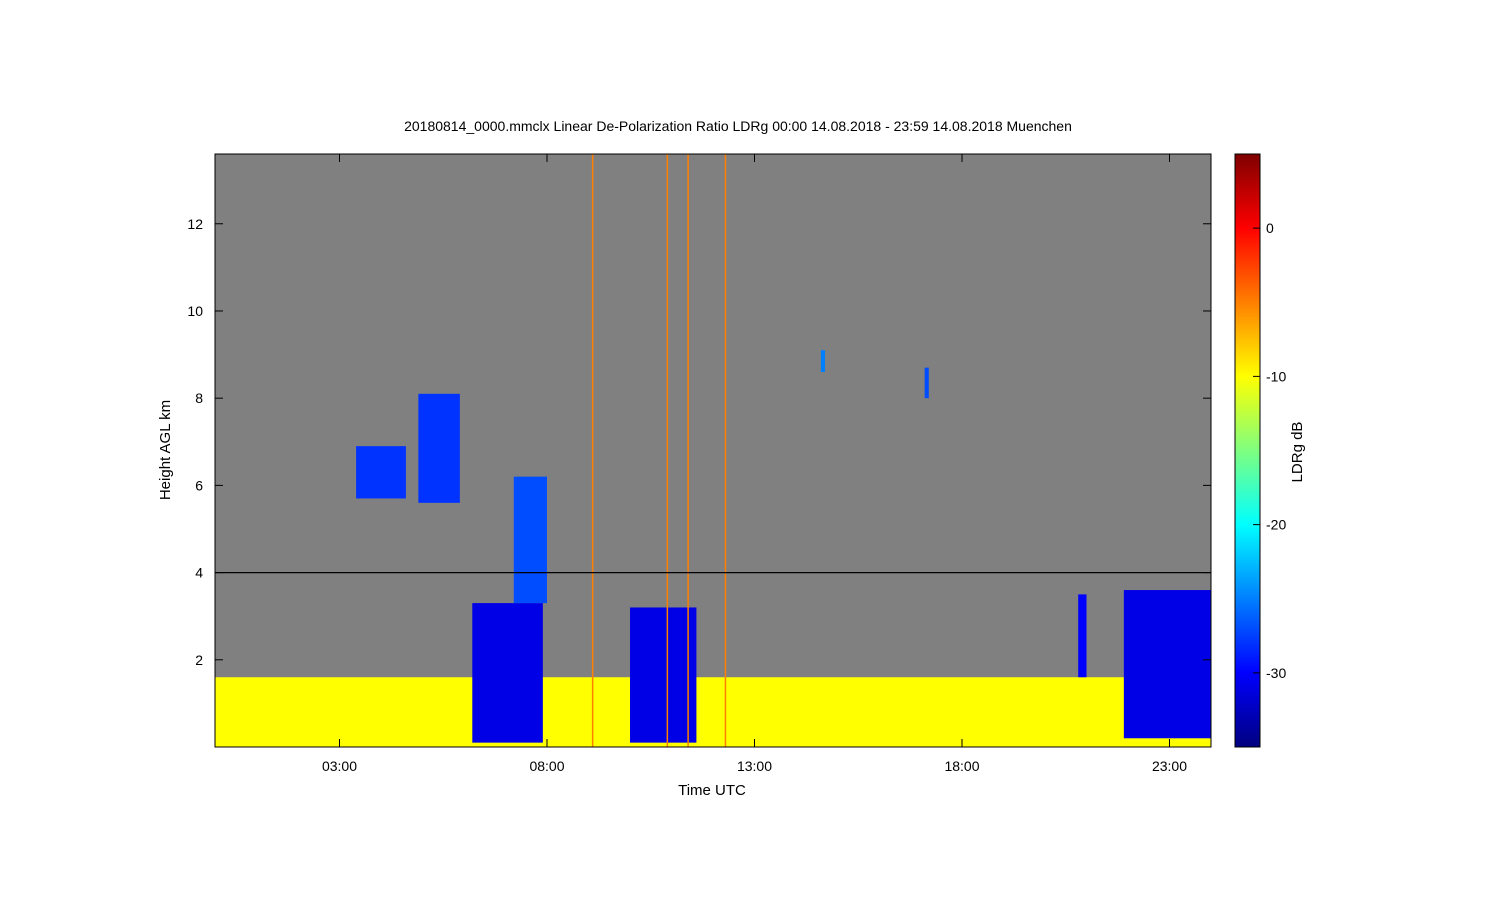 Image resolution: width=1500 pixels, height=905 pixels. What do you see at coordinates (546, 766) in the screenshot?
I see `x-tick-label: 08:00` at bounding box center [546, 766].